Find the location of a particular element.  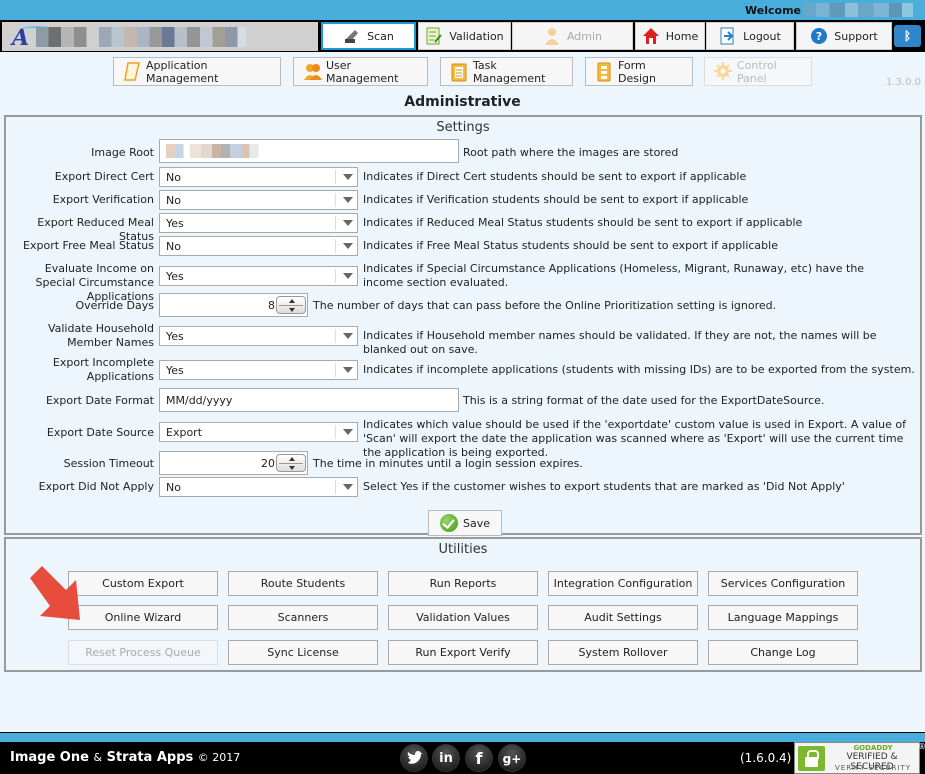

session-timeout-input: 20 is located at coordinates (233, 463).